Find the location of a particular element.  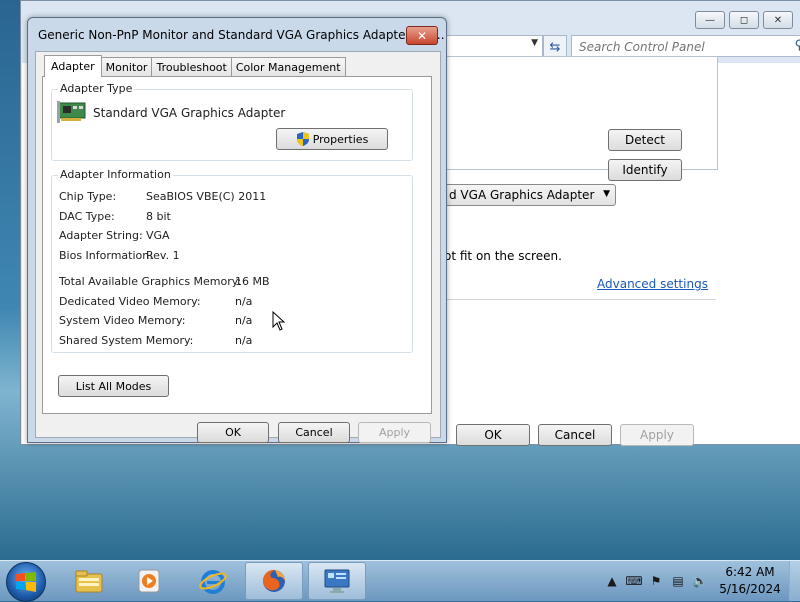

clock: 6:42 AM 5/16/2024 is located at coordinates (750, 581).